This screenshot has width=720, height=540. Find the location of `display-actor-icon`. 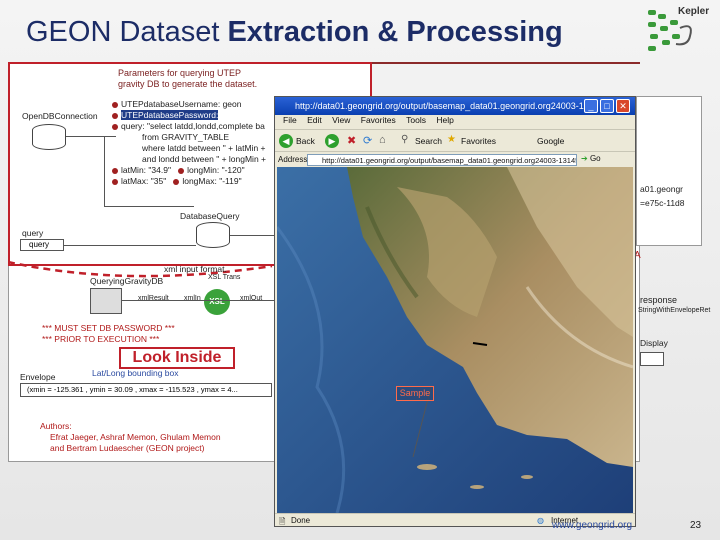

display-actor-icon is located at coordinates (652, 359).